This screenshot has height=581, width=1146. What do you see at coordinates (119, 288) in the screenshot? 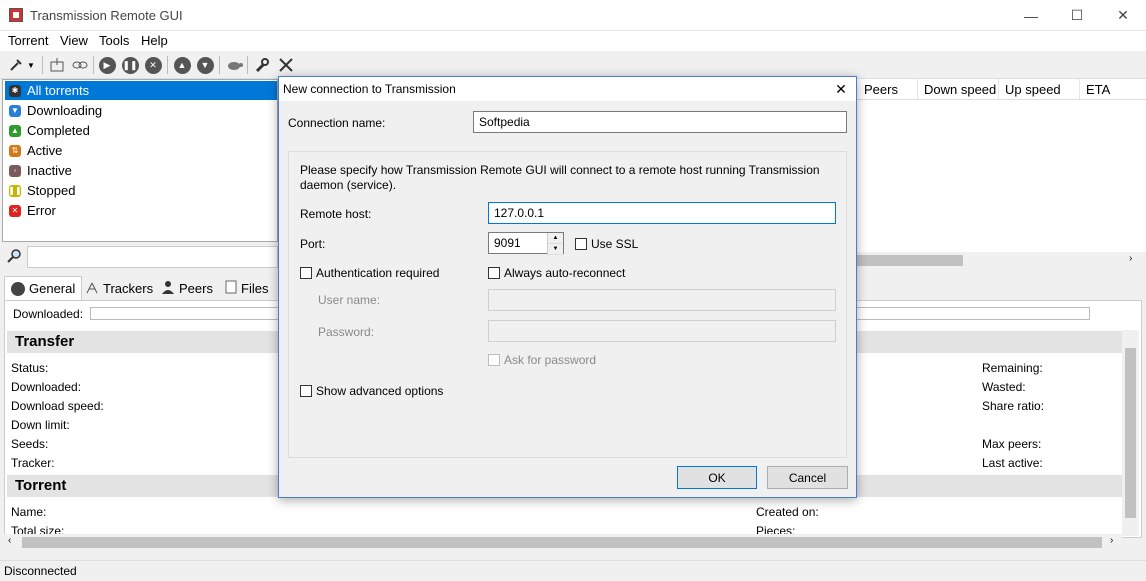
I see `tab-trackers: Trackers` at bounding box center [119, 288].